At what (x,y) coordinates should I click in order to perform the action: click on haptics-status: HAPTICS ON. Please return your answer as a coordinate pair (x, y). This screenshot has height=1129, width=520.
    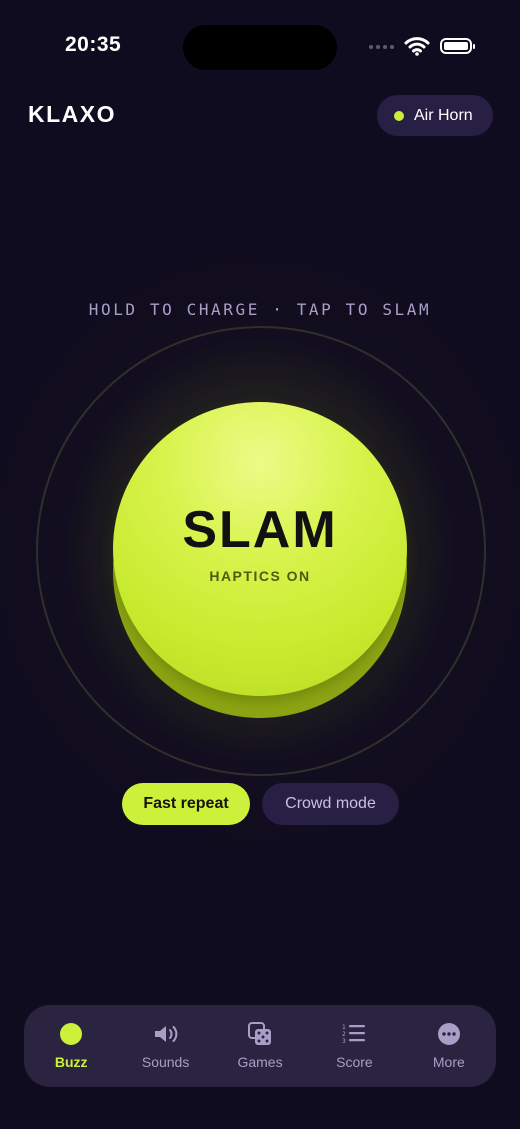
    Looking at the image, I should click on (260, 576).